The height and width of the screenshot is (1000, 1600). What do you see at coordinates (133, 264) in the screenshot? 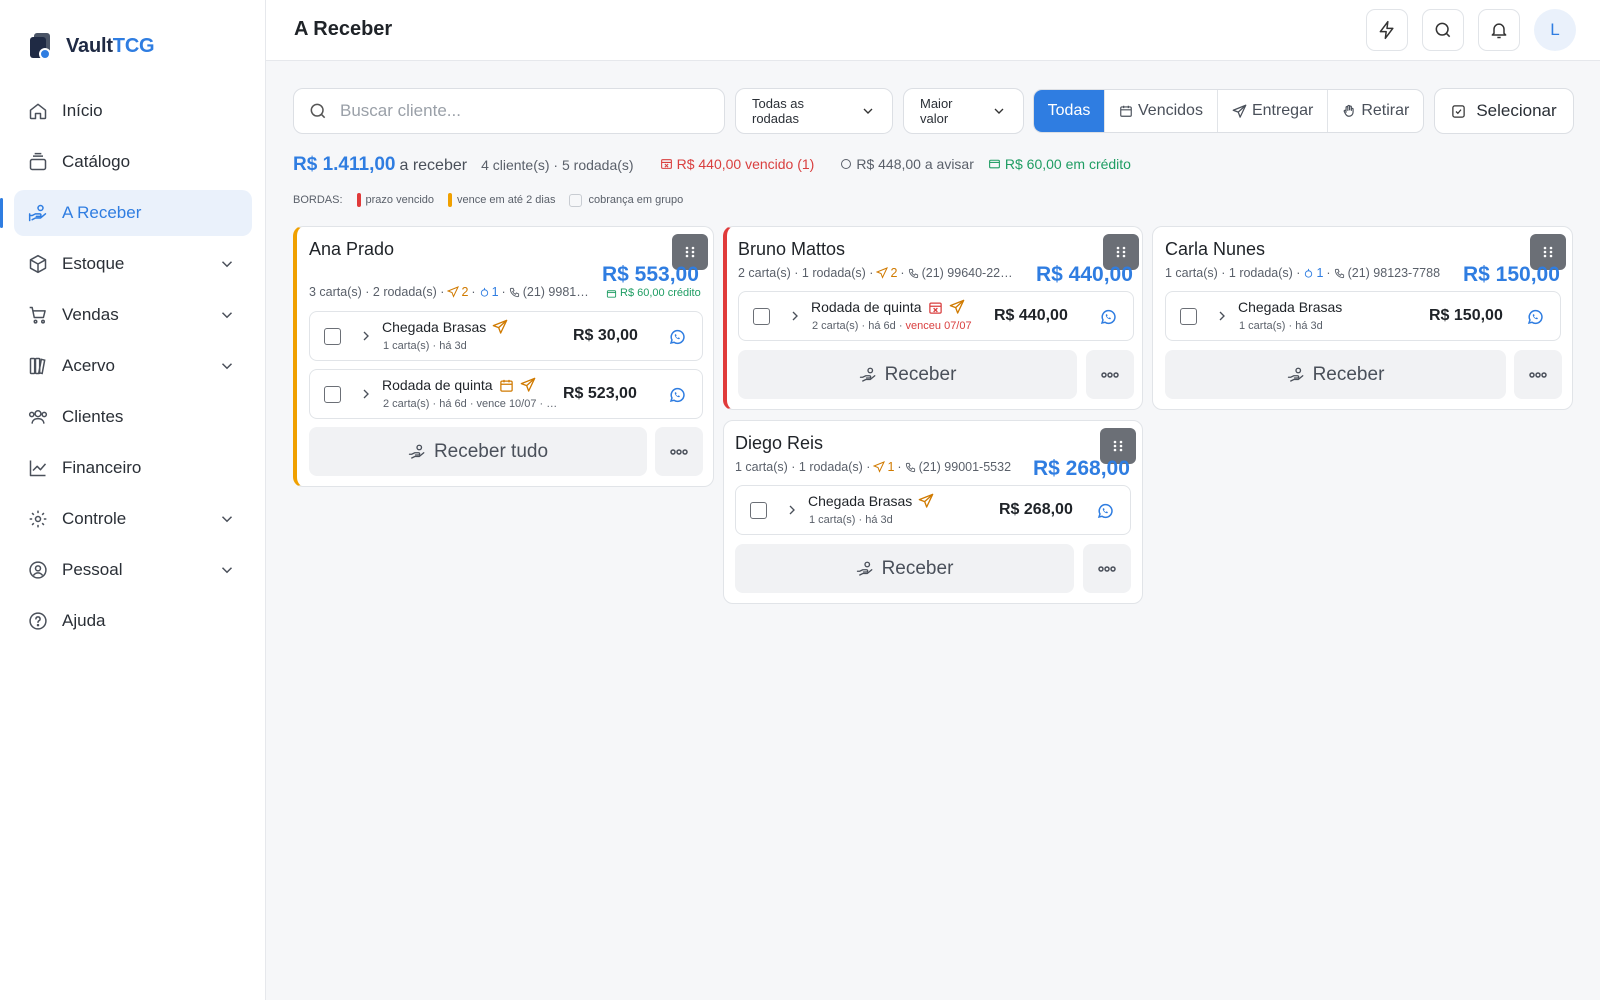
I see `sidebar-item-estoque: Estoque` at bounding box center [133, 264].